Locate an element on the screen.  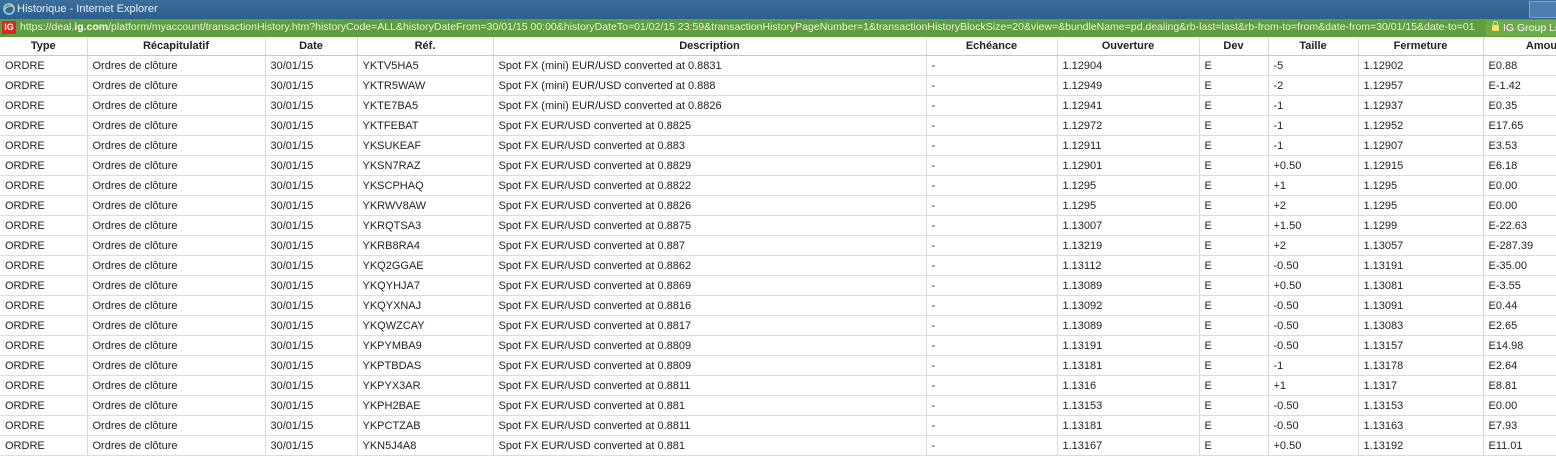
cell-description: Spot FX EUR/USD converted at 0.8809 is located at coordinates (710, 365).